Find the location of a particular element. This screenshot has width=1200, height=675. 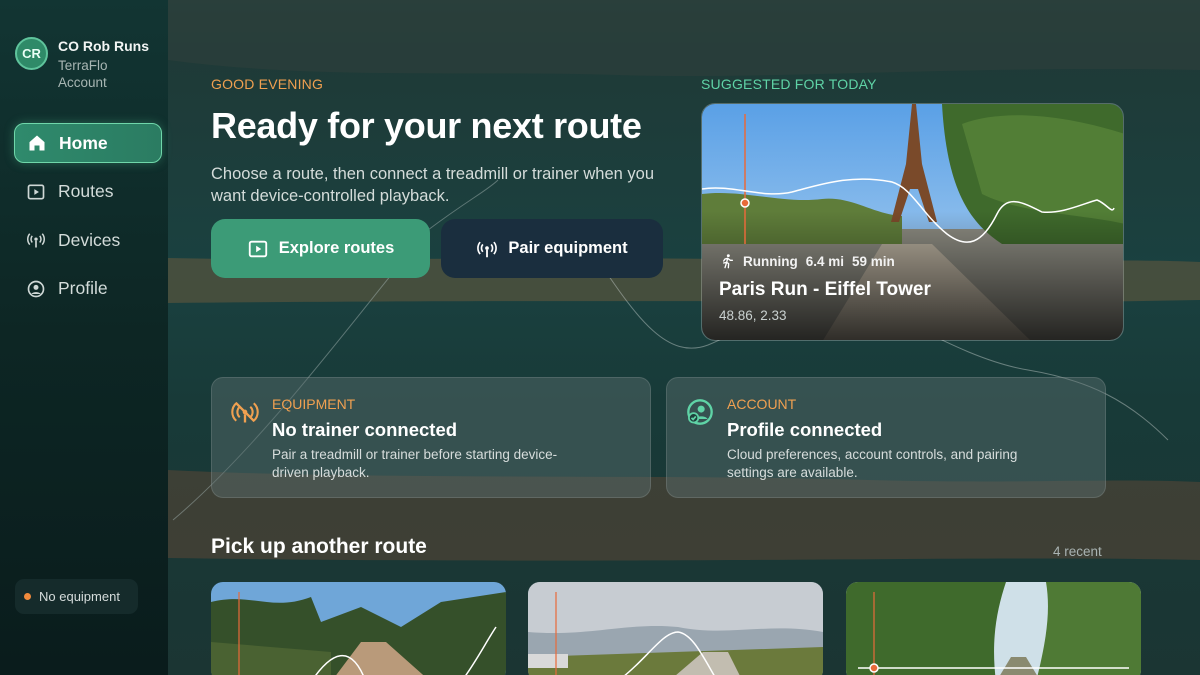

sidebar-item-devices: Devices is located at coordinates (88, 240).